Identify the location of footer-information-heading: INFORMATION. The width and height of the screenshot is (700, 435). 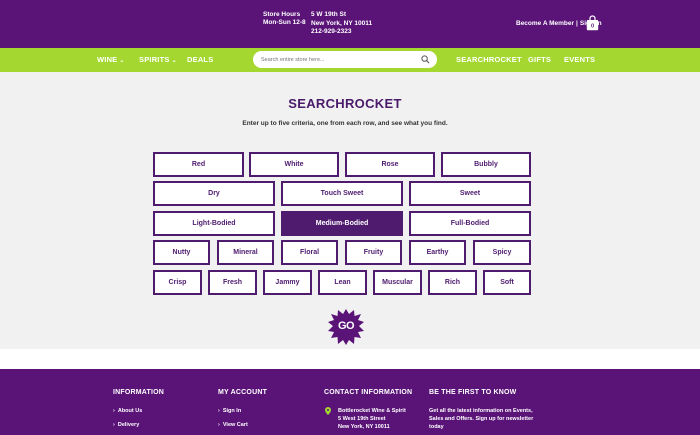
(139, 392).